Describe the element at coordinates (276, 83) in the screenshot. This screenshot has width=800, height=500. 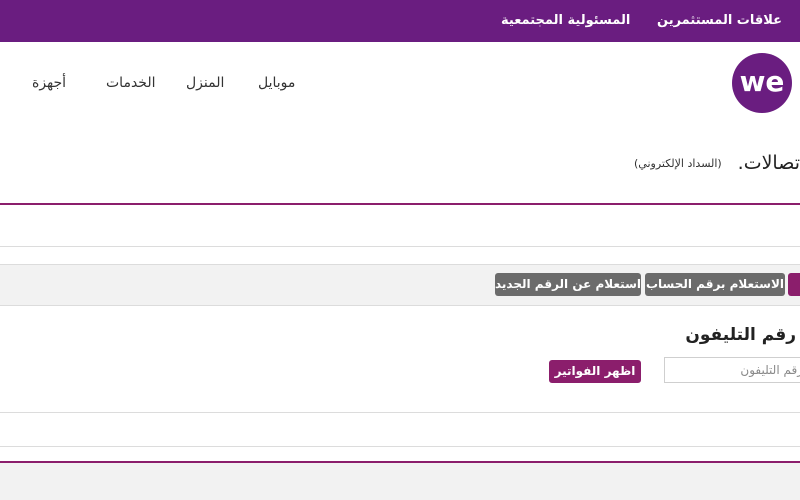
I see `nav-item-mobile: موبايل` at that location.